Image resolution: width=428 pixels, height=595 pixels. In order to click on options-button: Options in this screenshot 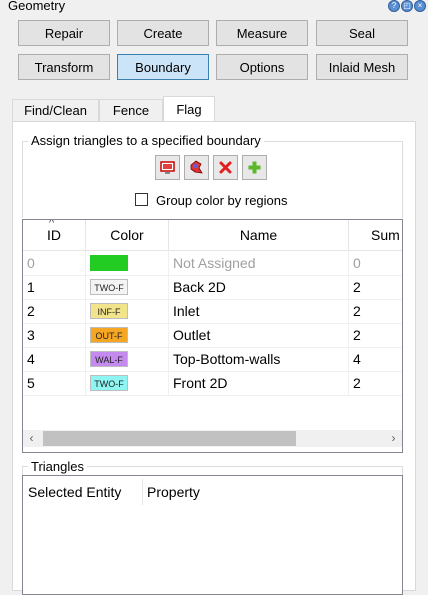, I will do `click(262, 67)`.